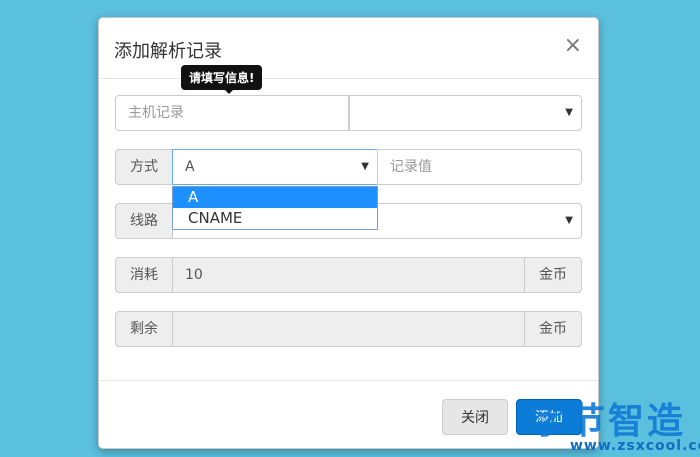  What do you see at coordinates (465, 113) in the screenshot?
I see `domain-select: ▼` at bounding box center [465, 113].